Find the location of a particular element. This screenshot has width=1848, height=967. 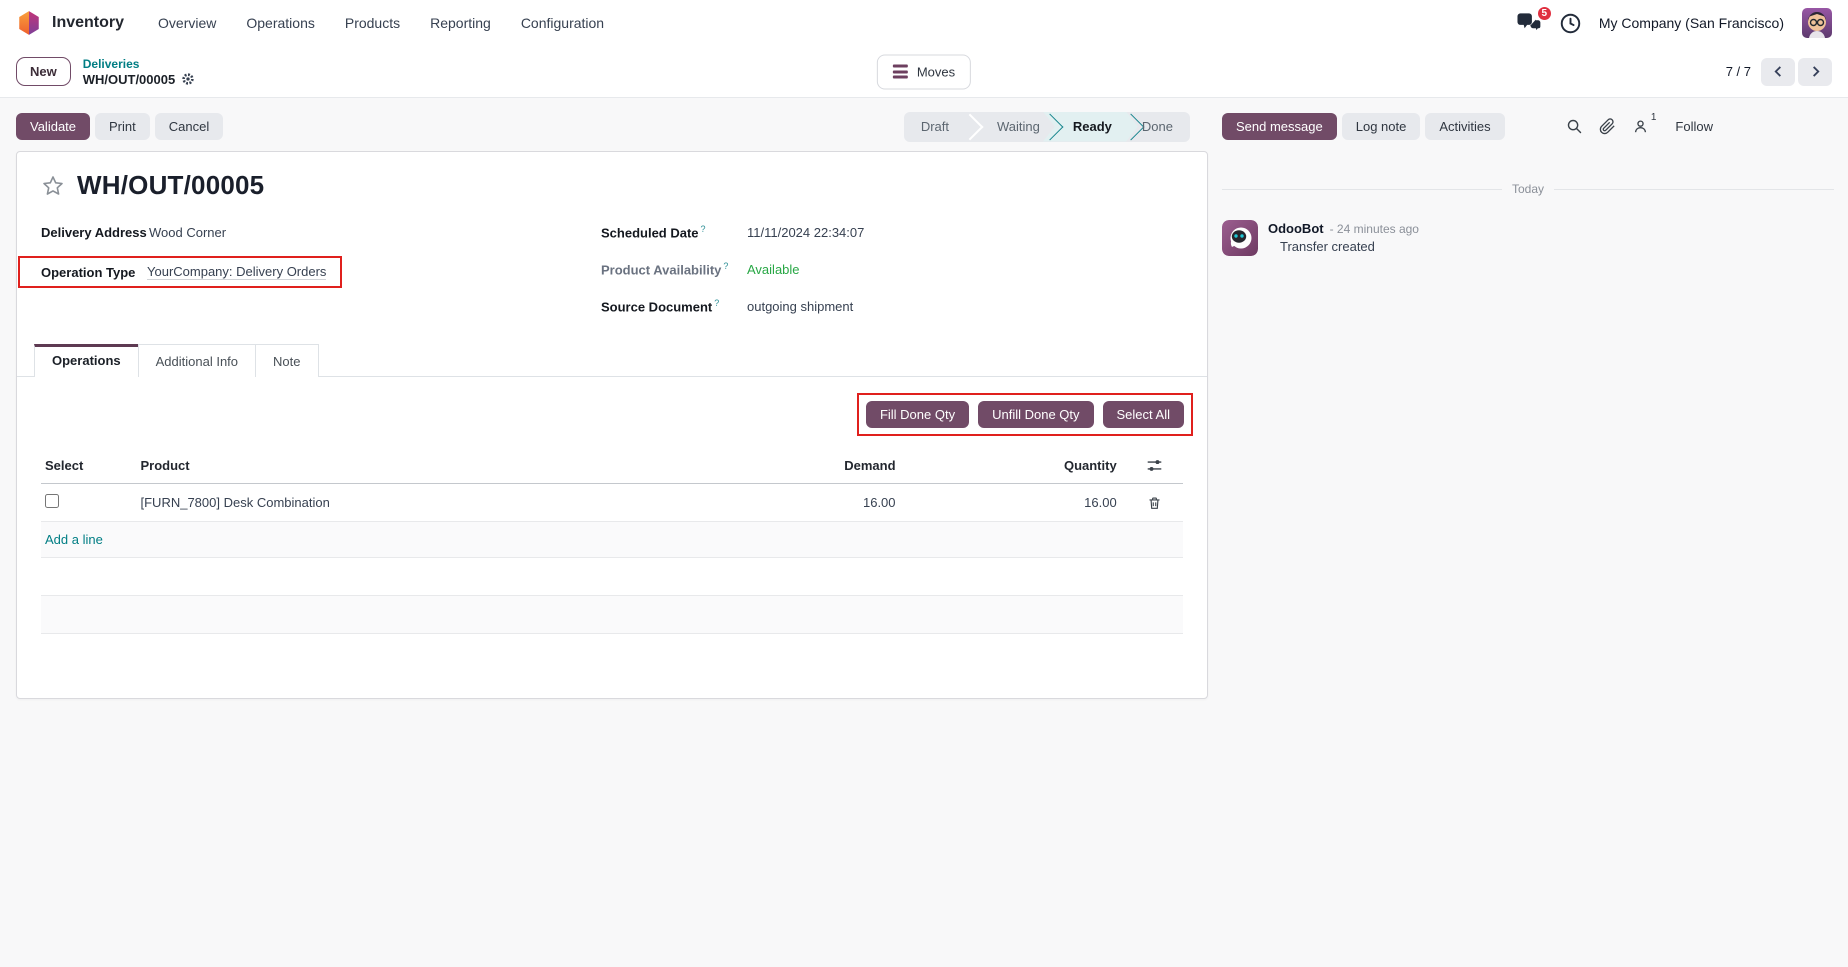

search-icon is located at coordinates (1575, 126).